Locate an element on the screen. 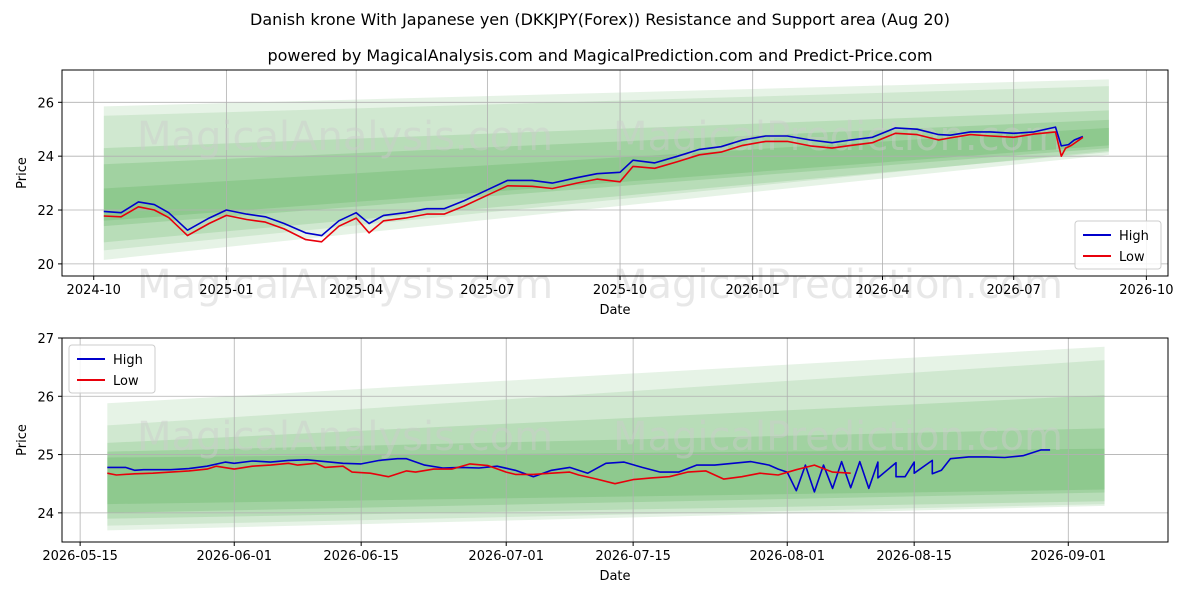 This screenshot has height=600, width=1200. x-tick-label: 2025-04 is located at coordinates (356, 290).